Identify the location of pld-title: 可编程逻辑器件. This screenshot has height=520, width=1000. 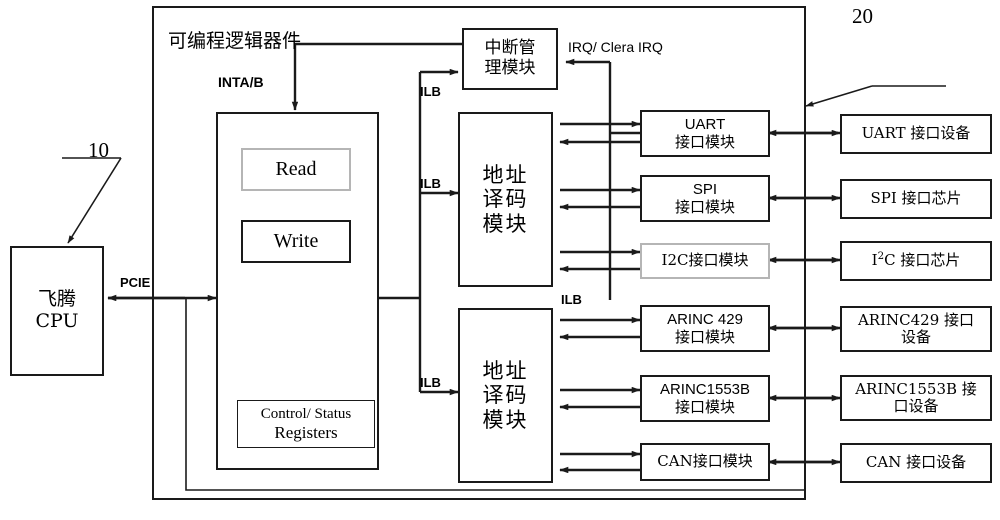
(235, 41).